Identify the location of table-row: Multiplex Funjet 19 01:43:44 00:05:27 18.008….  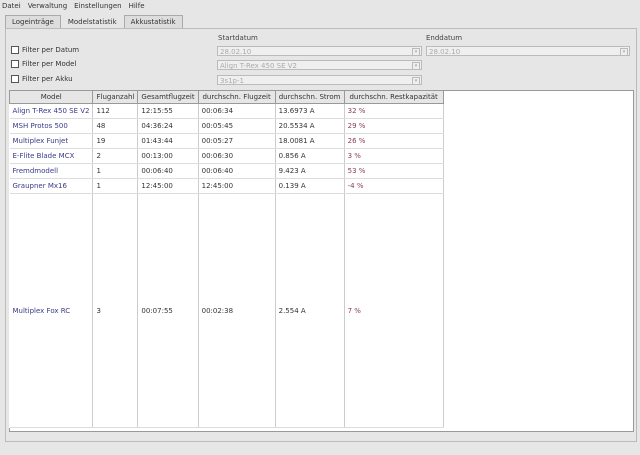
(226, 141).